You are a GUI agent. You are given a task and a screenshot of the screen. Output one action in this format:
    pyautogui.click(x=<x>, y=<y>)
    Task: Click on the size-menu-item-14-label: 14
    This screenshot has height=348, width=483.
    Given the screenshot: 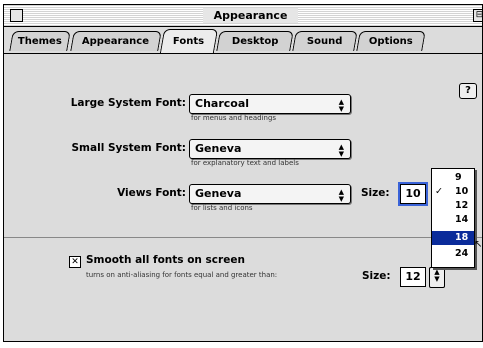 What is the action you would take?
    pyautogui.click(x=462, y=219)
    